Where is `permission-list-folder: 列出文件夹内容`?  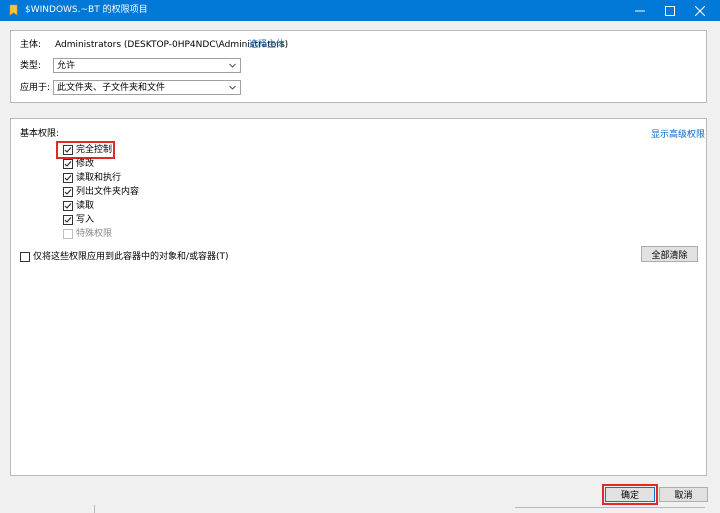
permission-list-folder: 列出文件夹内容 is located at coordinates (101, 192).